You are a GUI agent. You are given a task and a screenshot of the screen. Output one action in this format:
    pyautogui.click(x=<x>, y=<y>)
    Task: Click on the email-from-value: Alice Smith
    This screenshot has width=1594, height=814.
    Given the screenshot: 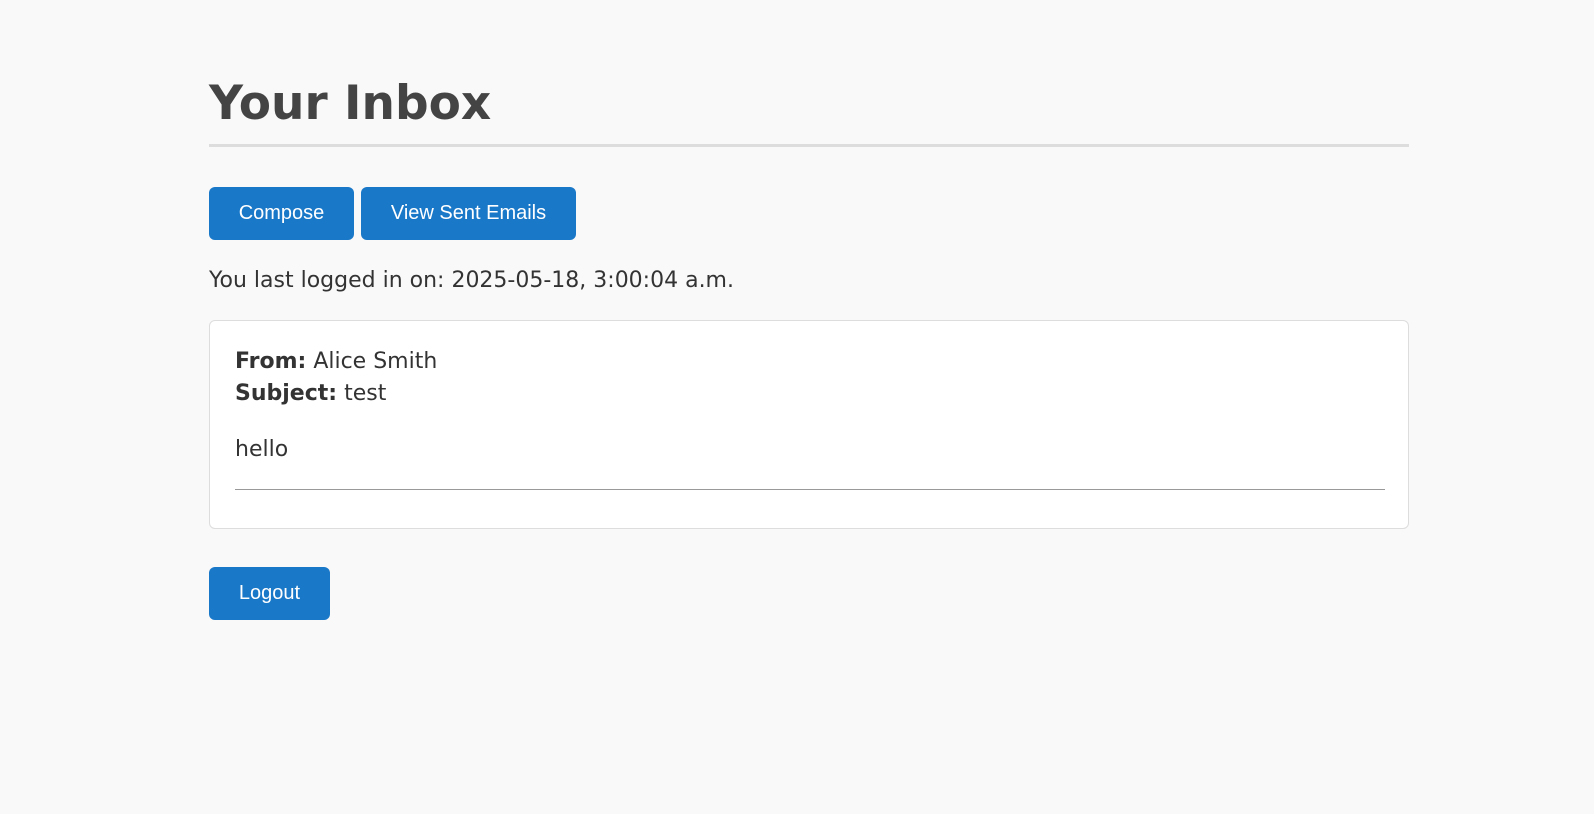 What is the action you would take?
    pyautogui.click(x=375, y=361)
    